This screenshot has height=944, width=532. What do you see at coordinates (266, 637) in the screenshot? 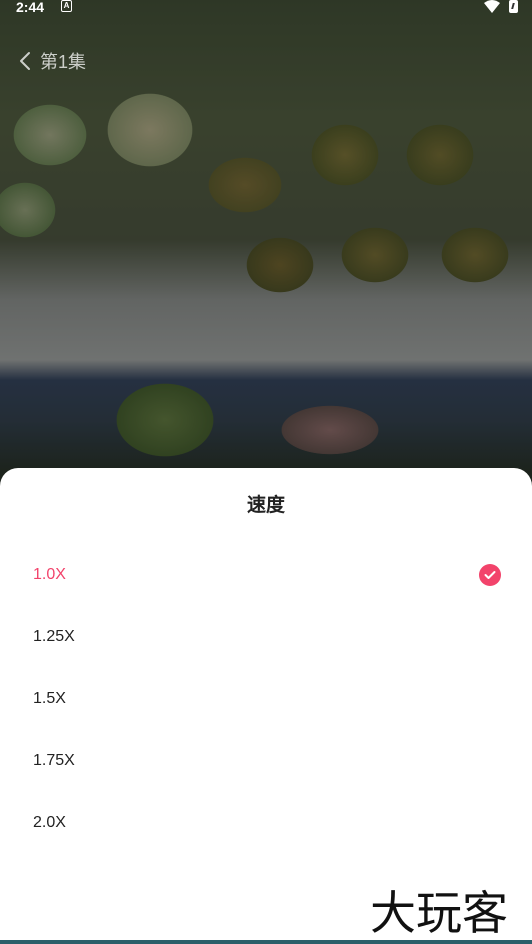
I see `speed-option-1-25x: 1.25X` at bounding box center [266, 637].